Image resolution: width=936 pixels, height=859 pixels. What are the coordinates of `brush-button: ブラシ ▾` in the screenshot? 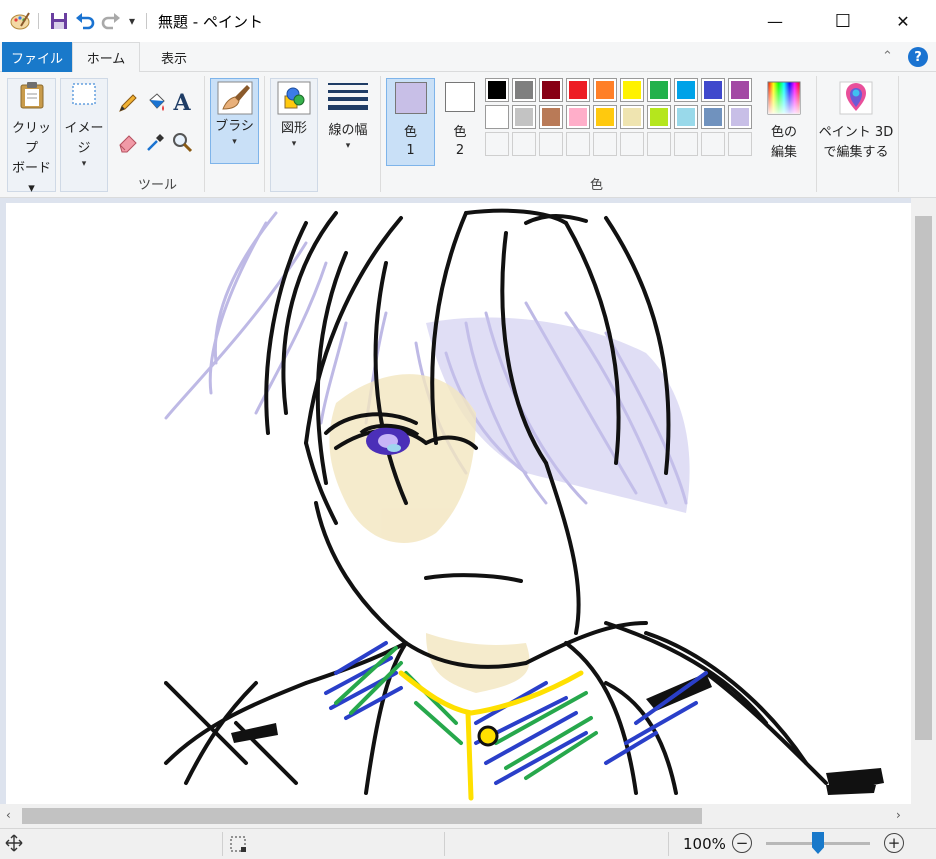 It's located at (234, 114).